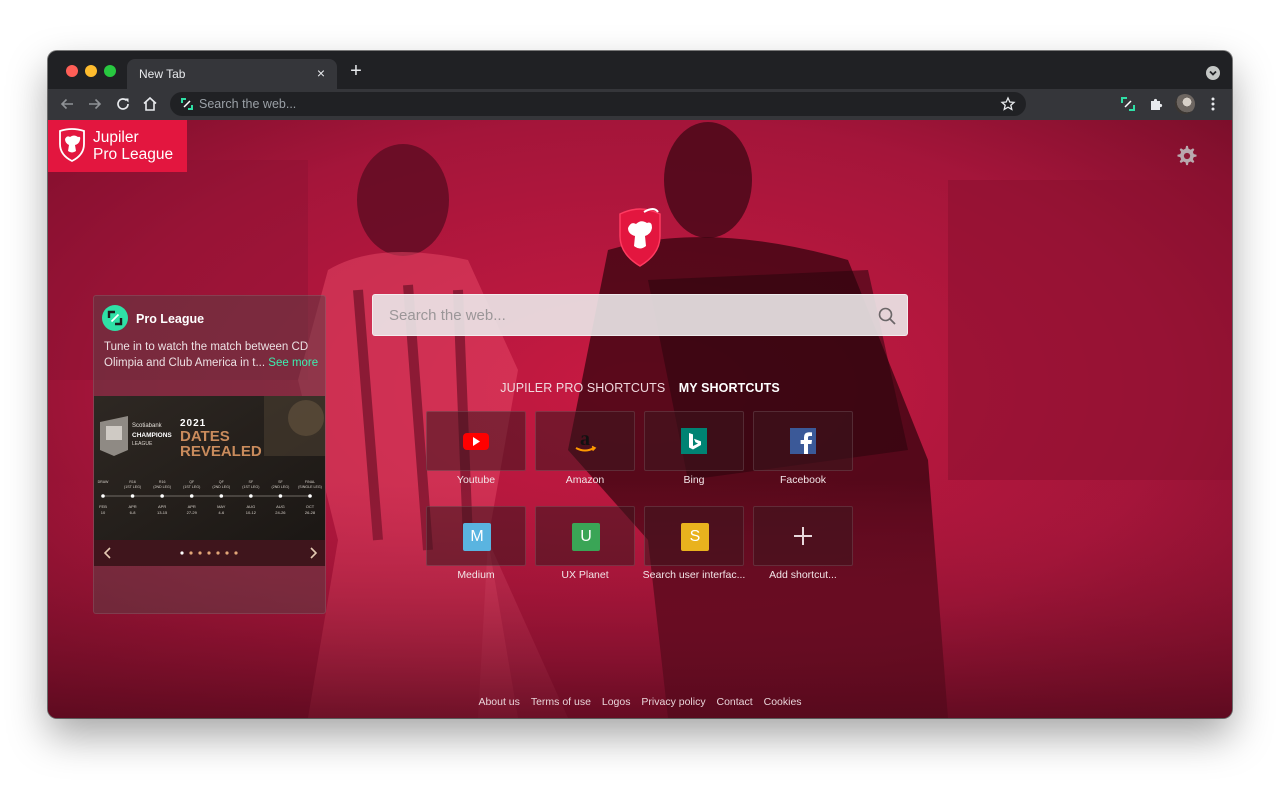 This screenshot has height=800, width=1280. I want to click on timeline-stage-label: R16, so click(162, 482).